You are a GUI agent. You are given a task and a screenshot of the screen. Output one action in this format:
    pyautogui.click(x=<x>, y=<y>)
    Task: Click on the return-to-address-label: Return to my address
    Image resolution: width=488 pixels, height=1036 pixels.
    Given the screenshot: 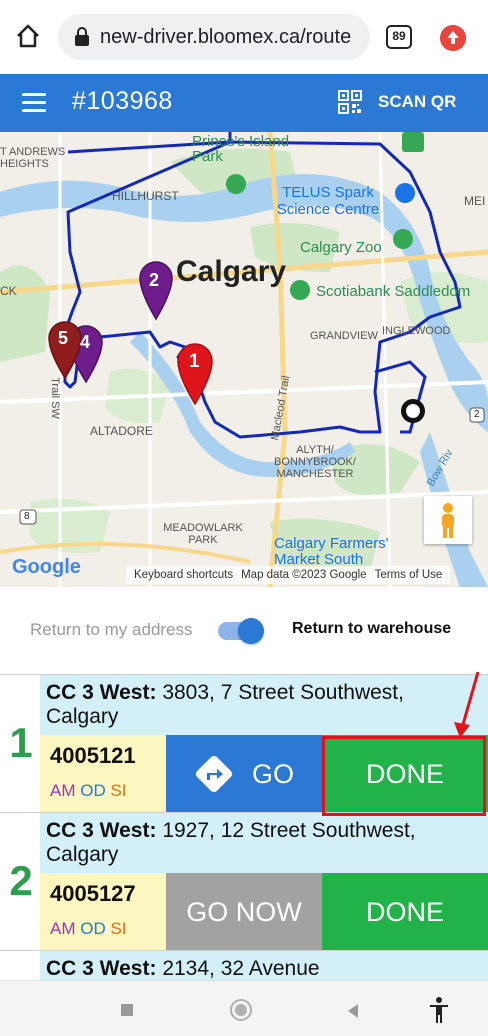 What is the action you would take?
    pyautogui.click(x=111, y=630)
    